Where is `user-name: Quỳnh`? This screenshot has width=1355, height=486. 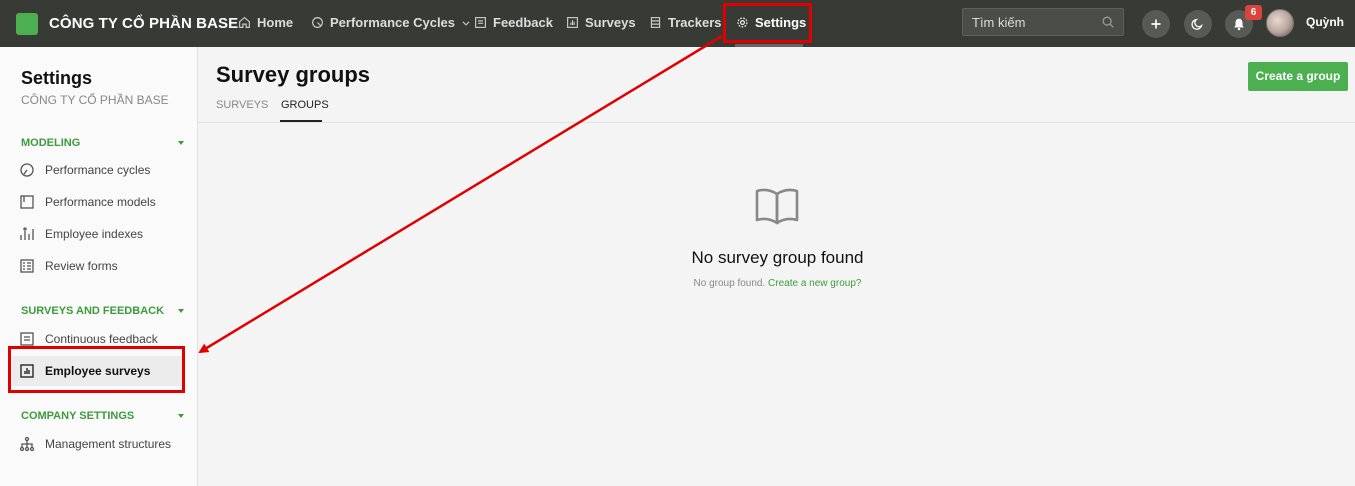 user-name: Quỳnh is located at coordinates (1325, 22).